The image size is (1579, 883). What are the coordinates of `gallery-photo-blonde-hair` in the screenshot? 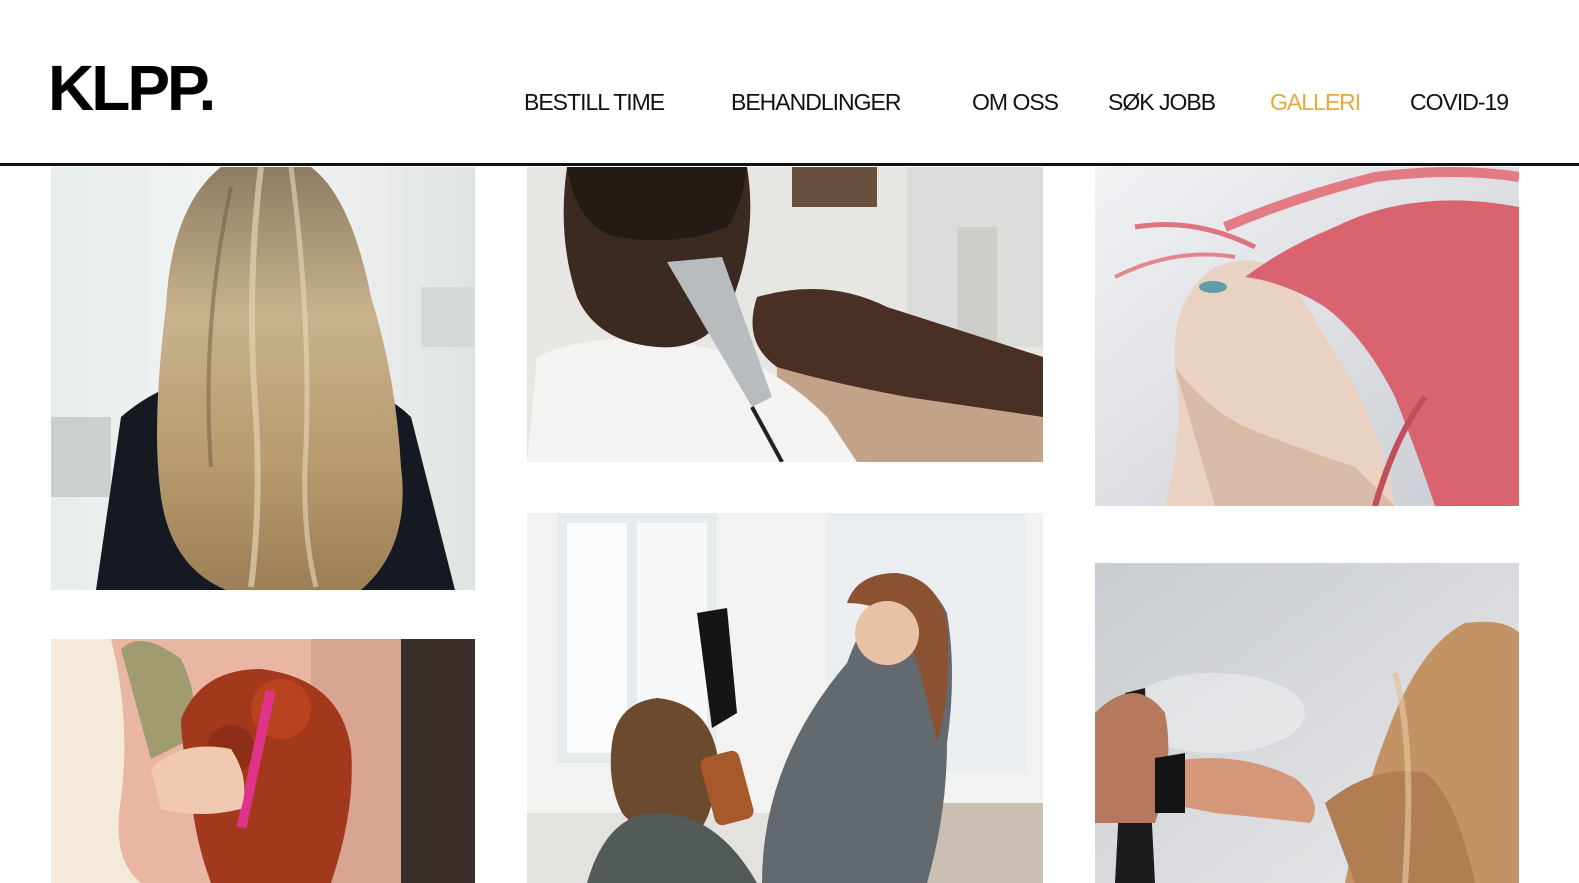 It's located at (263, 378).